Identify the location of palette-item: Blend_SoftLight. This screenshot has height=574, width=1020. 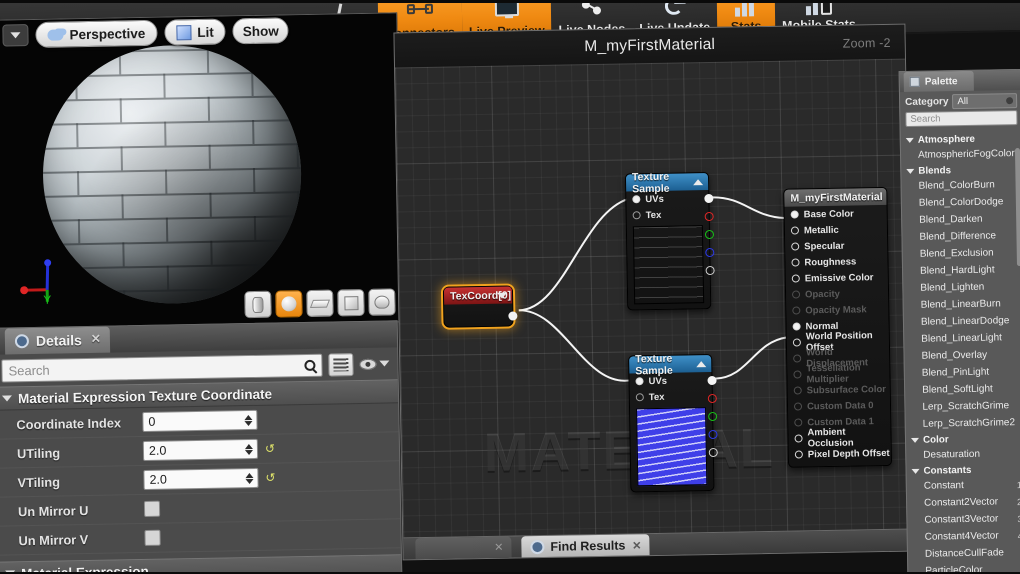
(965, 389).